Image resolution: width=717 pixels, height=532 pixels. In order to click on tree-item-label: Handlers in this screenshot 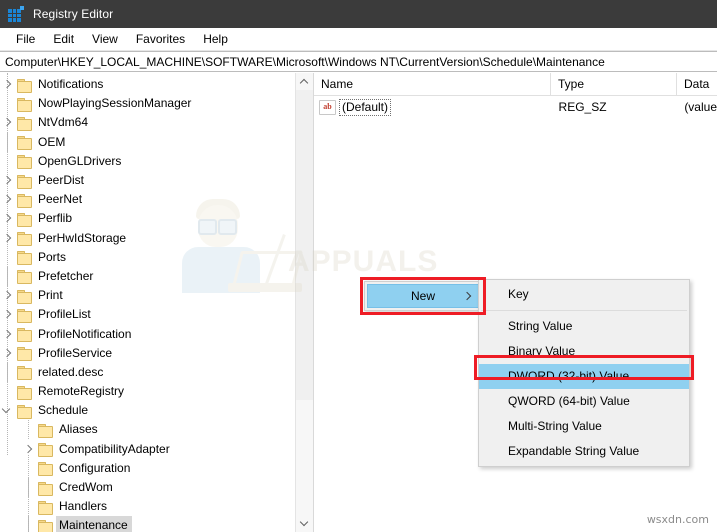, I will do `click(83, 506)`.